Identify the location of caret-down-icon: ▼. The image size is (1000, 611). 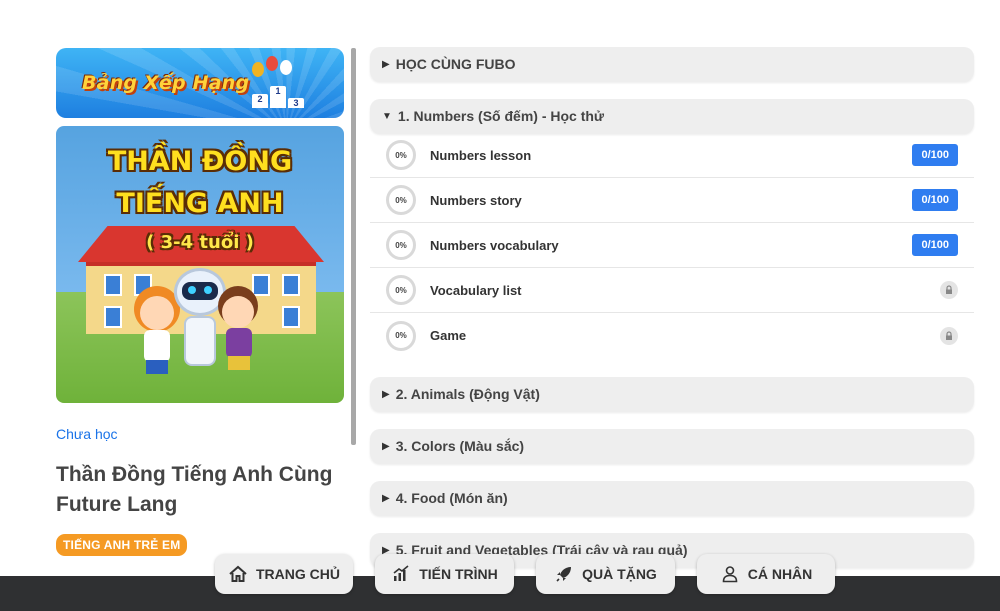
(387, 116).